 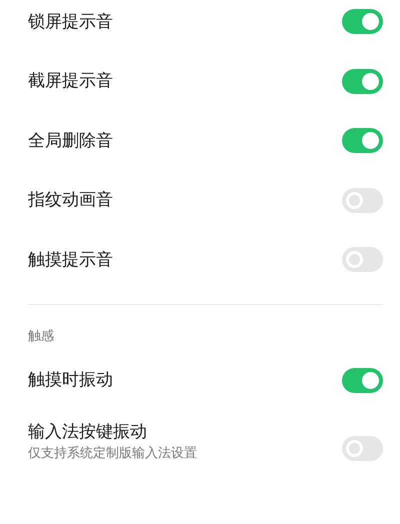 I want to click on setting-description: 仅支持系统定制版输入法设置, so click(x=112, y=454).